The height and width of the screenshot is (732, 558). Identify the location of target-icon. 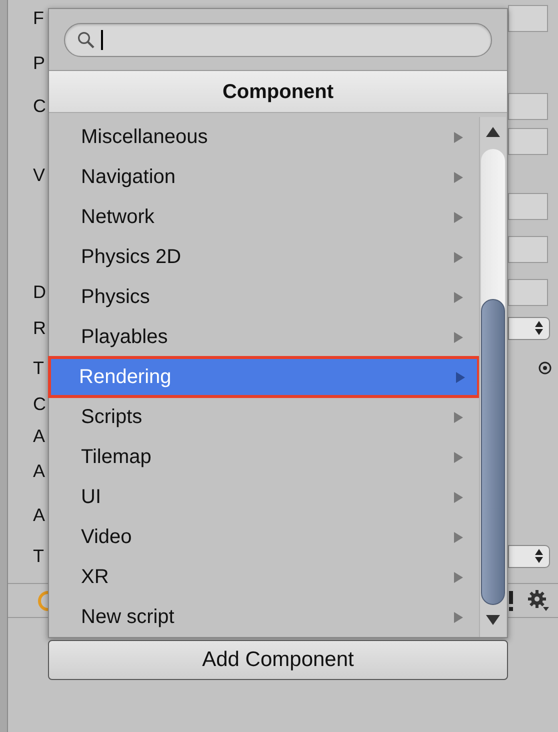
(545, 368).